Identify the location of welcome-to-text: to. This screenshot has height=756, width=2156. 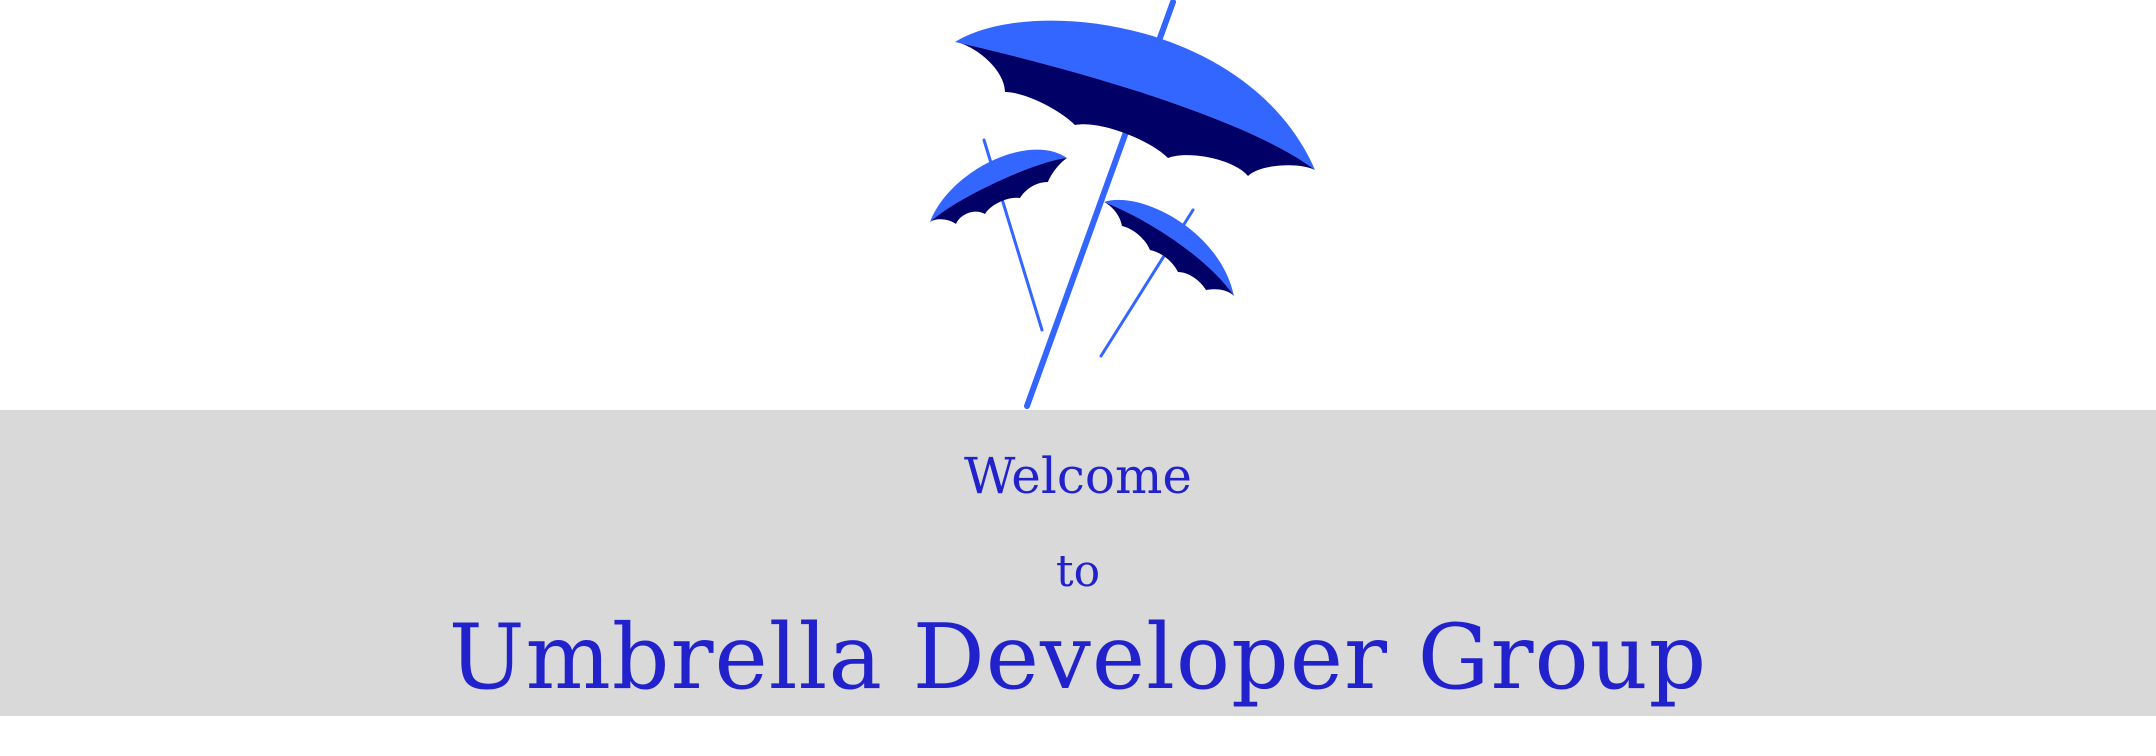
(1078, 571).